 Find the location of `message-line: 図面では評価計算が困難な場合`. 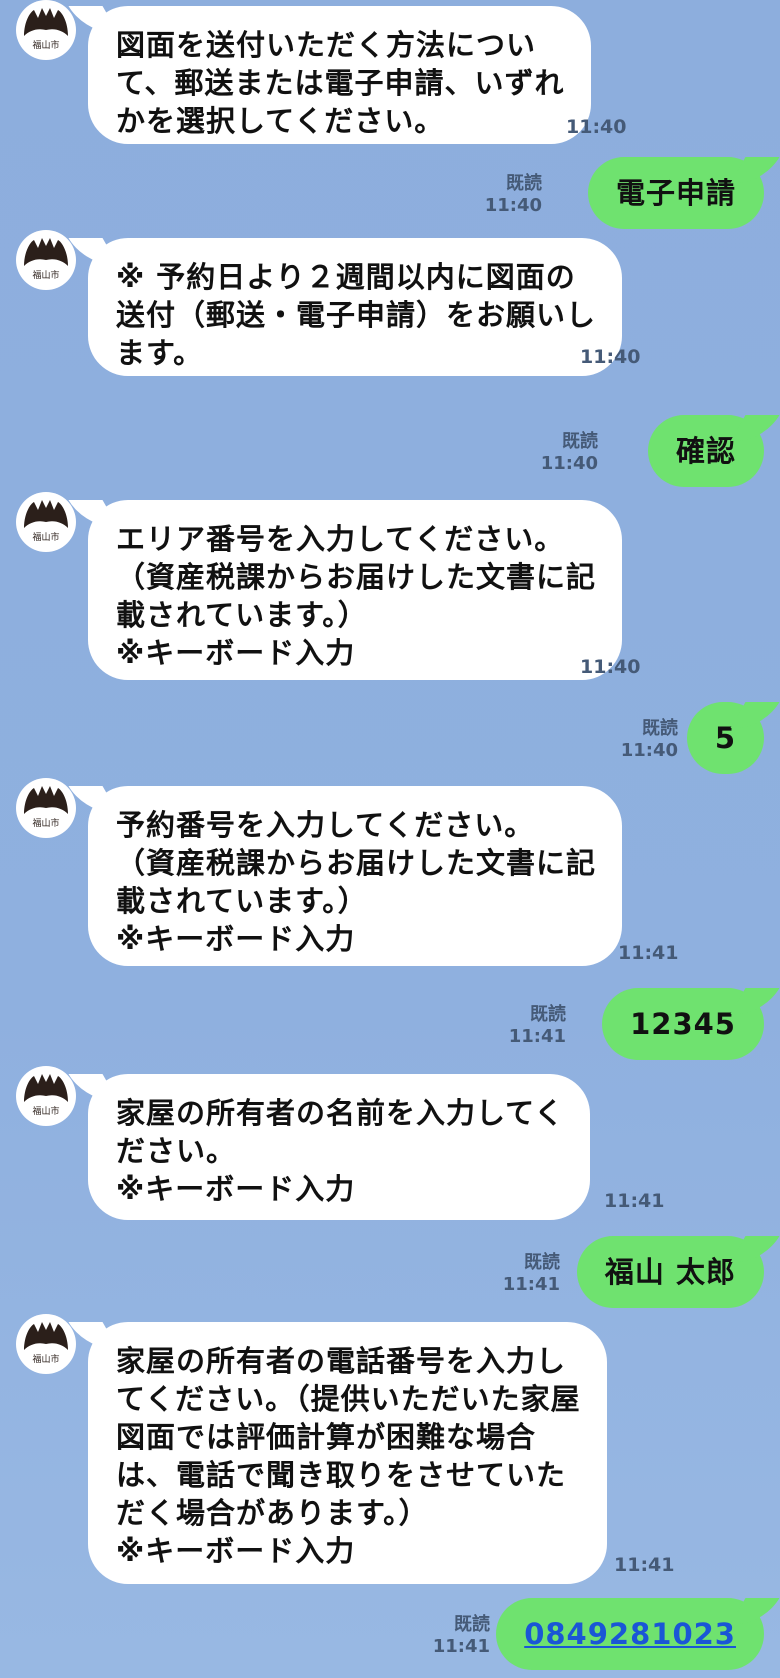

message-line: 図面では評価計算が困難な場合 is located at coordinates (326, 1437).